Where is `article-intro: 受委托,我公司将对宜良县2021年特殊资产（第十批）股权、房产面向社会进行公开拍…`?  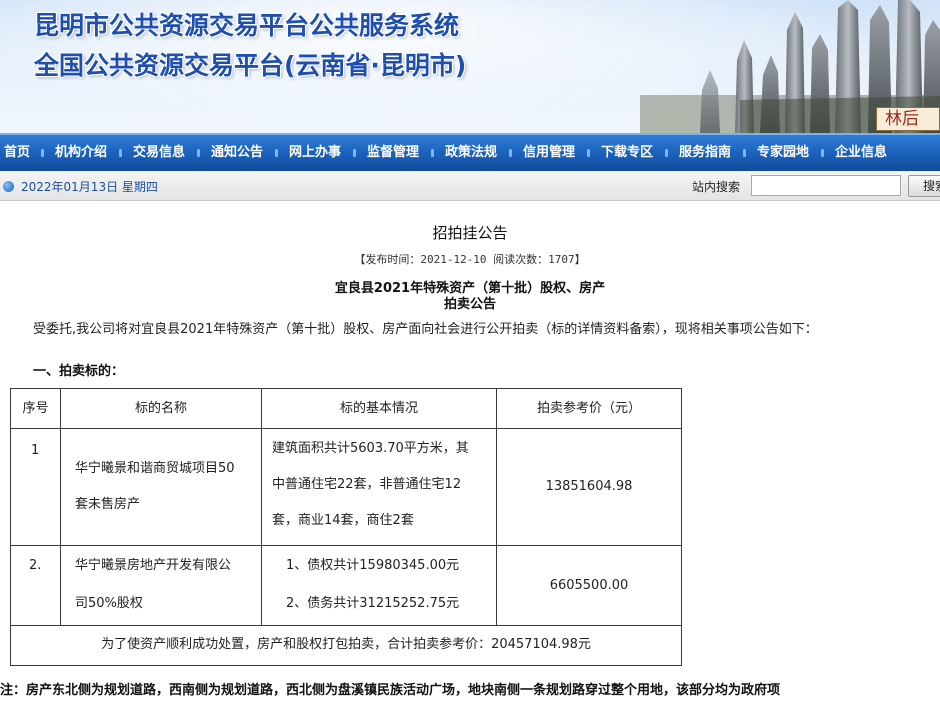
article-intro: 受委托,我公司将对宜良县2021年特殊资产（第十批）股权、房产面向社会进行公开拍… is located at coordinates (425, 329).